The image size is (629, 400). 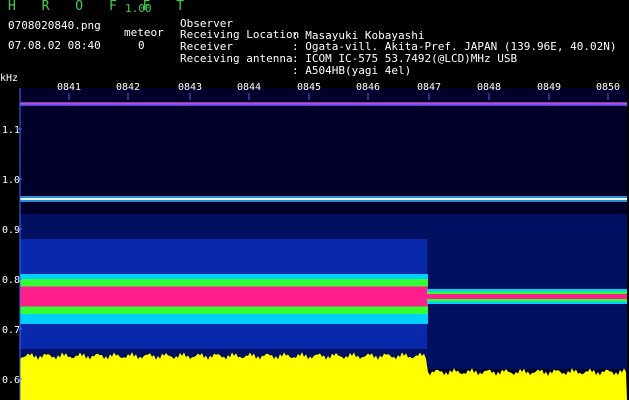 What do you see at coordinates (69, 87) in the screenshot?
I see `x-tick-label: 0841` at bounding box center [69, 87].